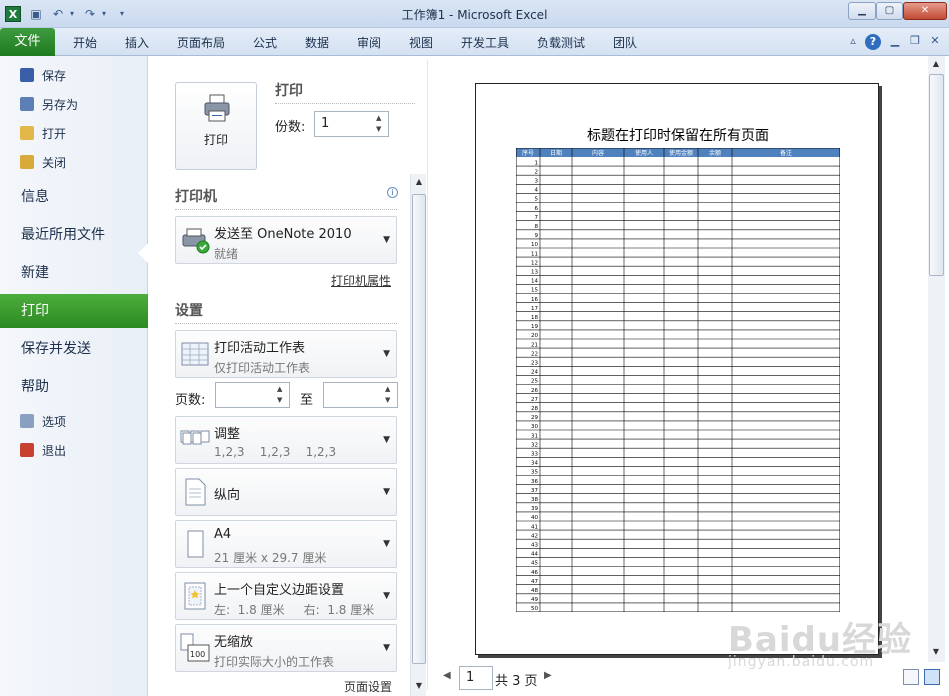 The image size is (949, 696). Describe the element at coordinates (801, 662) in the screenshot. I see `watermark-sub: jingyan.baidu.com` at that location.